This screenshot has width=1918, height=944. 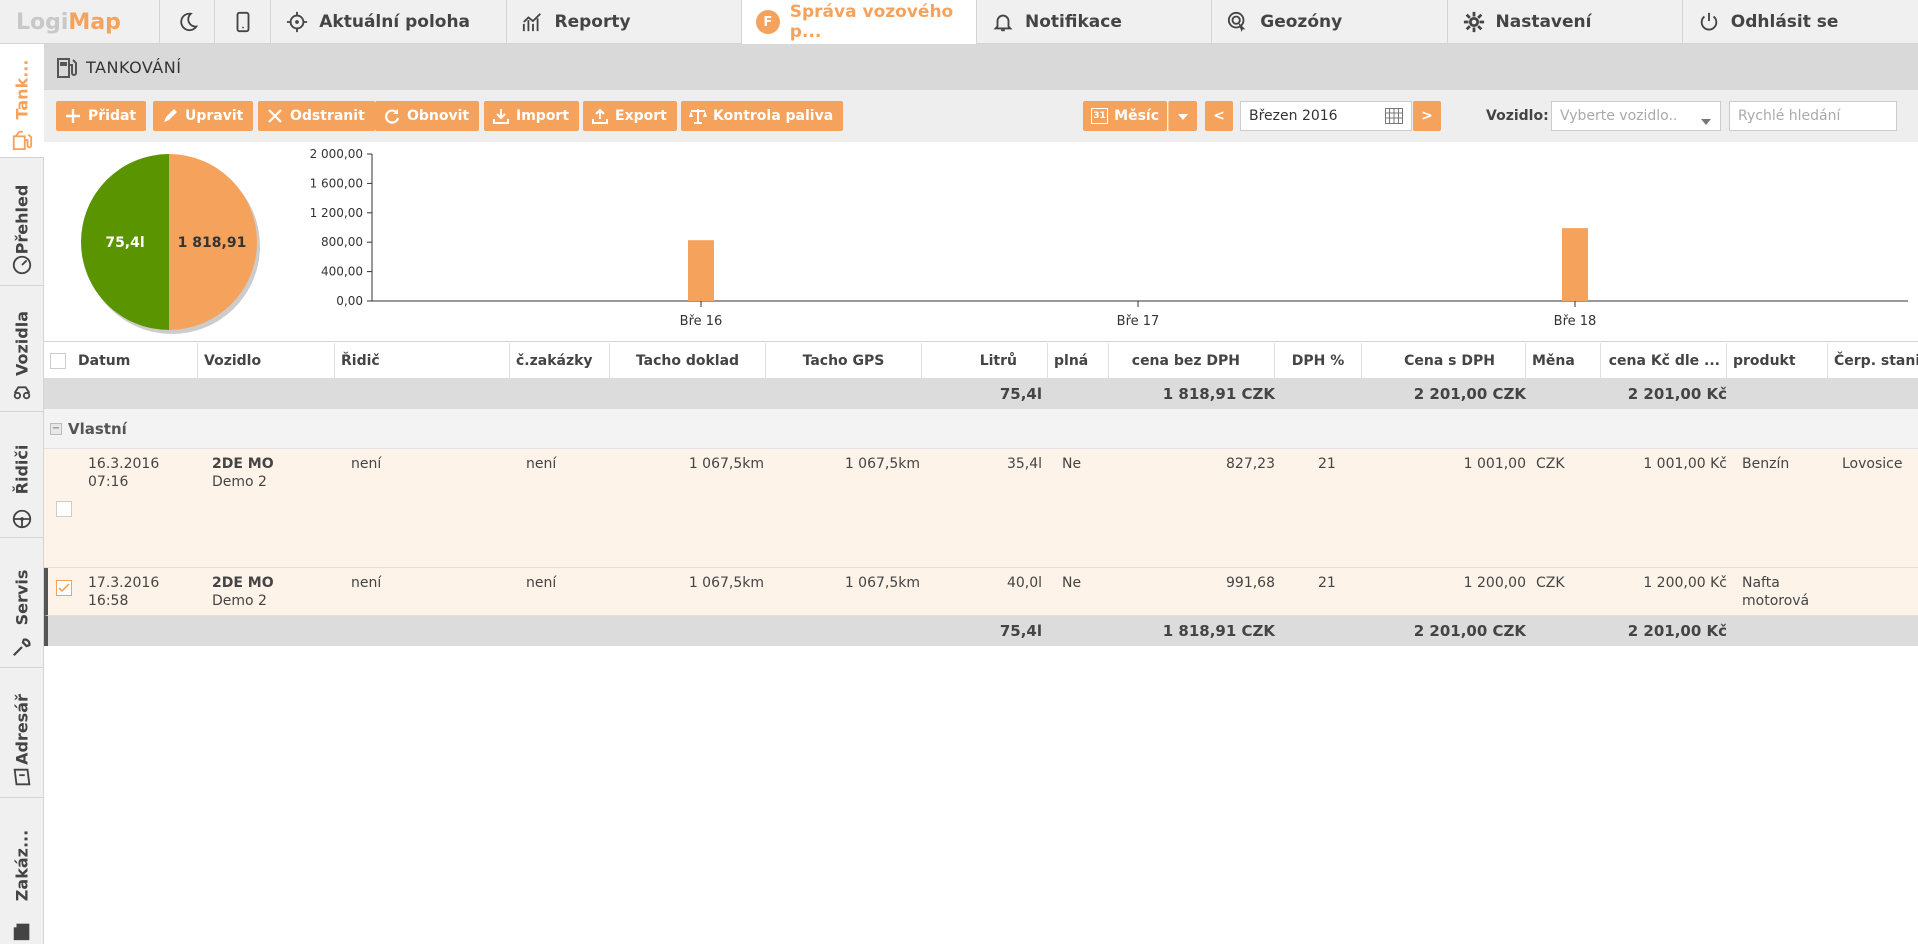 What do you see at coordinates (297, 22) in the screenshot?
I see `crosshair-icon` at bounding box center [297, 22].